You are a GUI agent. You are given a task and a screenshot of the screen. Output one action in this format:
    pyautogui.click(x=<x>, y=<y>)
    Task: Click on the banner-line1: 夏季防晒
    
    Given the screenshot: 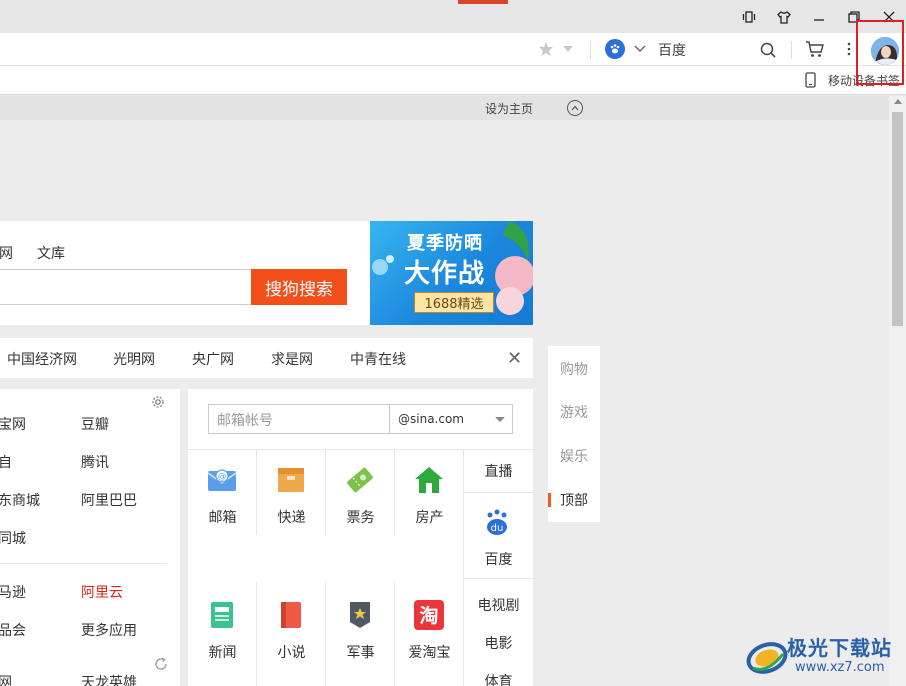 What is the action you would take?
    pyautogui.click(x=445, y=243)
    